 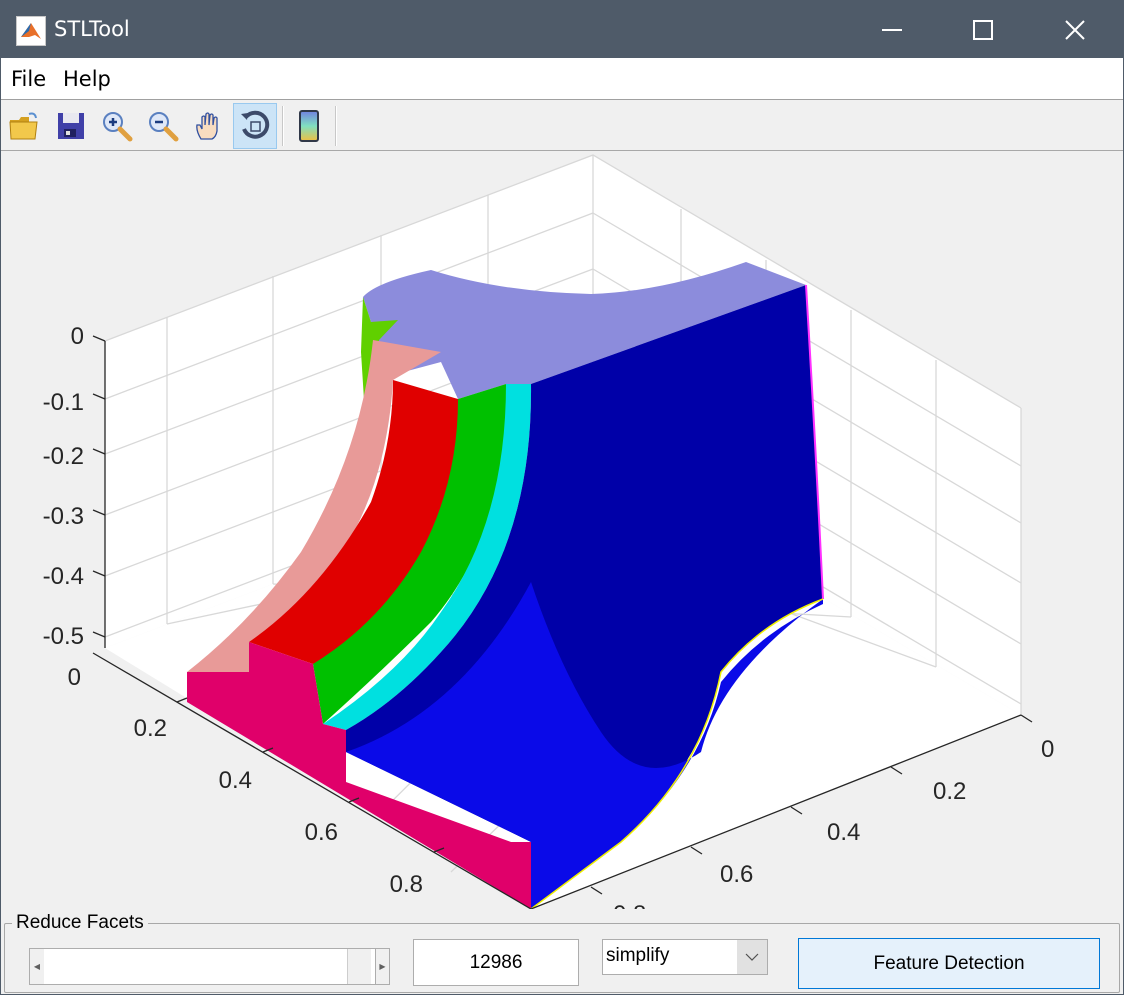 I want to click on z-axis-tick-labels: 0 -0.1 -0.2 -0.3 -0.4 -0.5, so click(x=63, y=486).